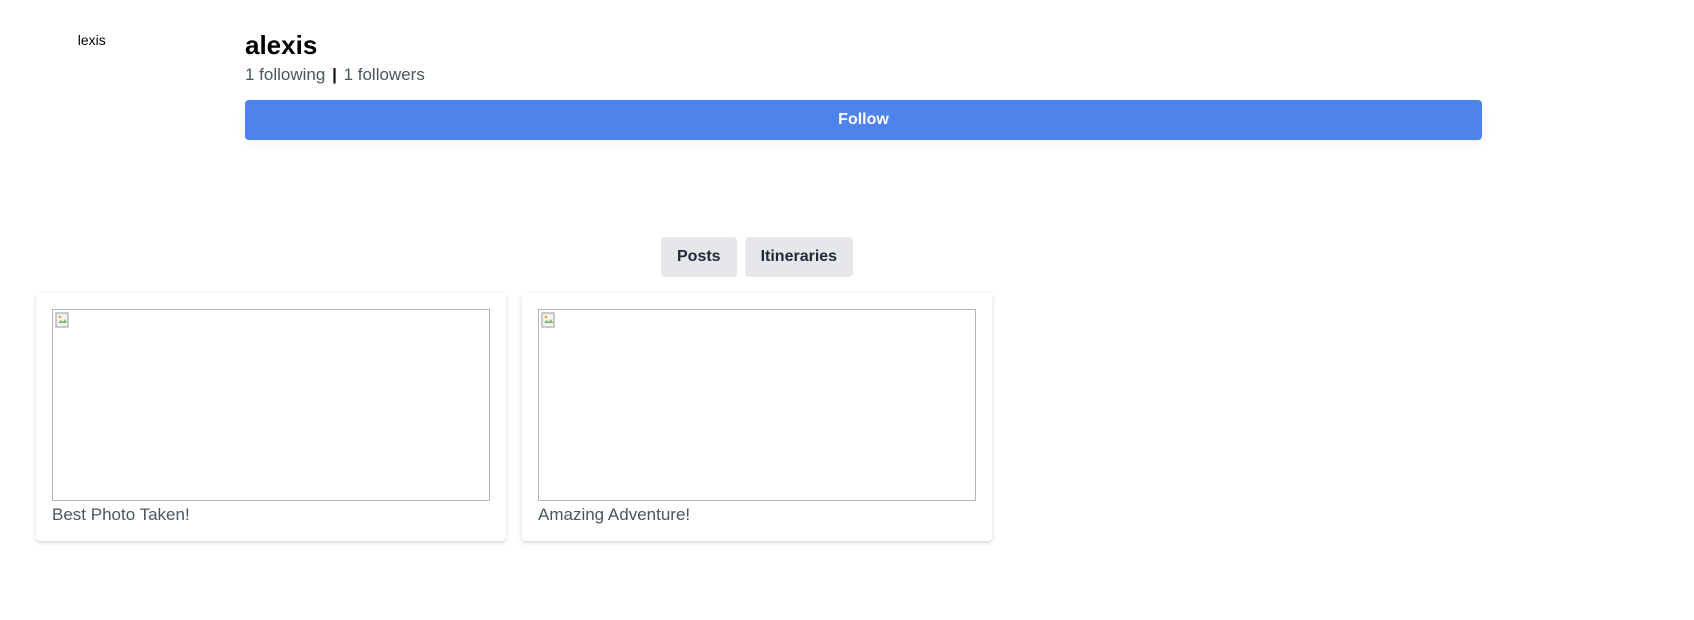  I want to click on post-caption: Best Photo Taken!, so click(121, 514).